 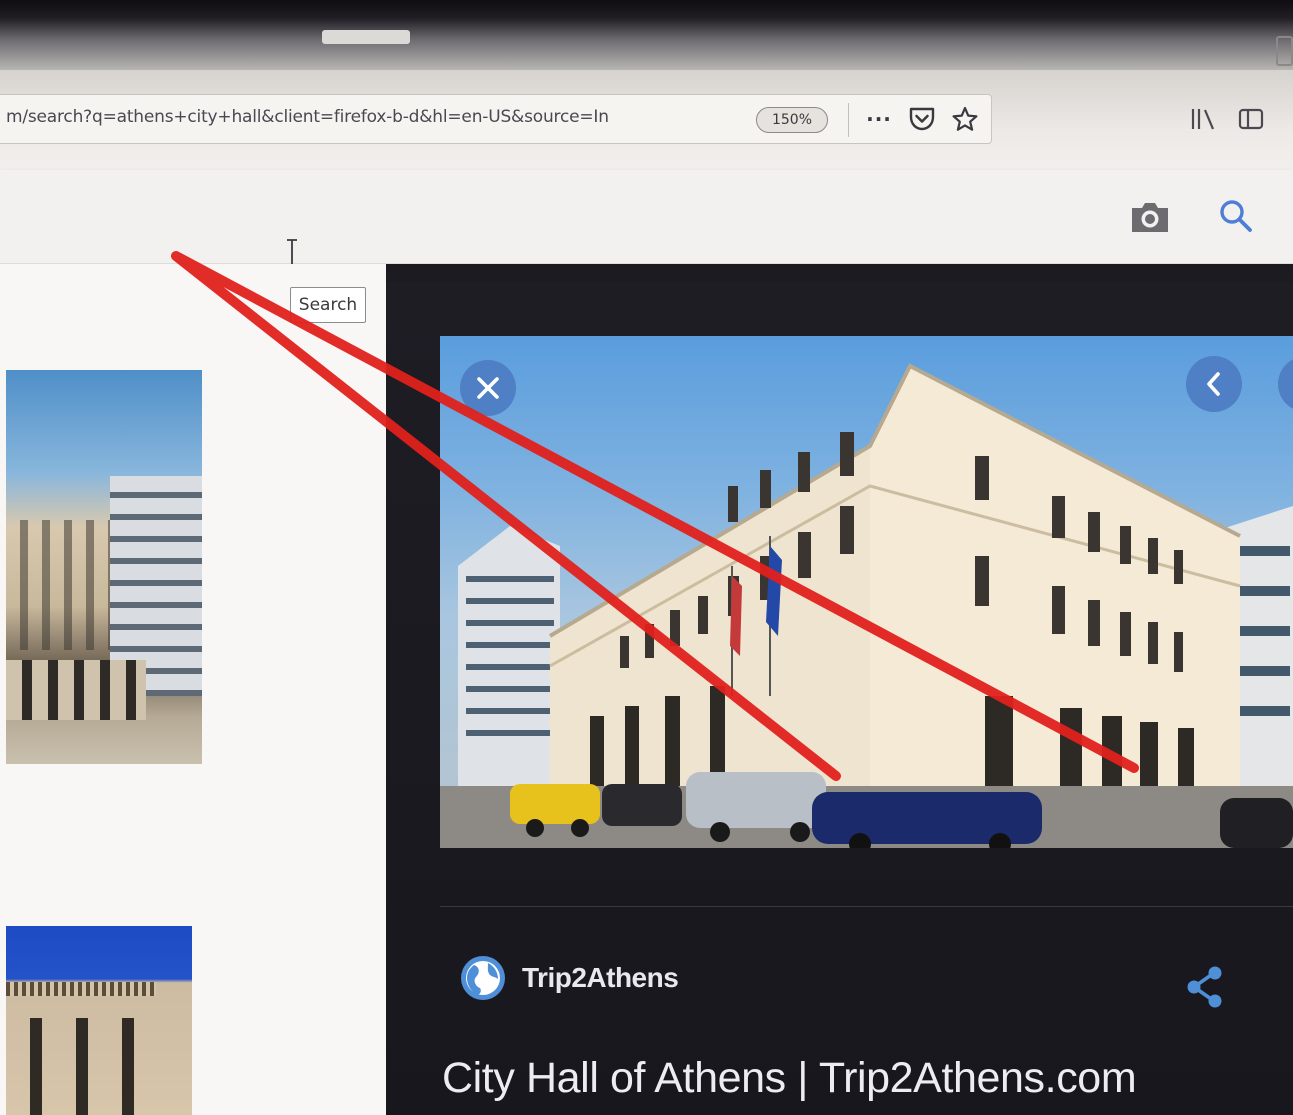 I want to click on preview-divider, so click(x=866, y=906).